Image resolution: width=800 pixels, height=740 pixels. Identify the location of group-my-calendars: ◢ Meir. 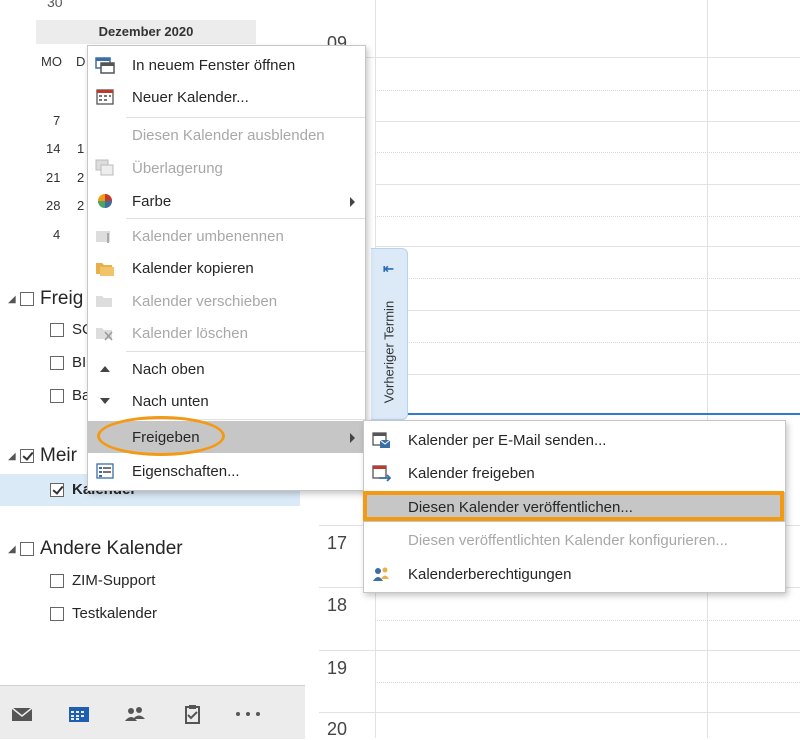
(42, 456).